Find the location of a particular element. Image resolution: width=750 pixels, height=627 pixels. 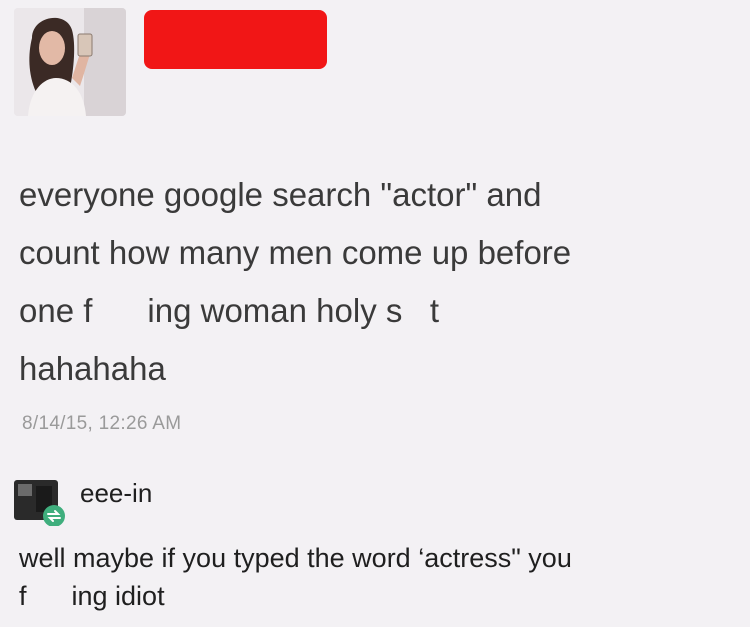

profile-avatar is located at coordinates (70, 62).